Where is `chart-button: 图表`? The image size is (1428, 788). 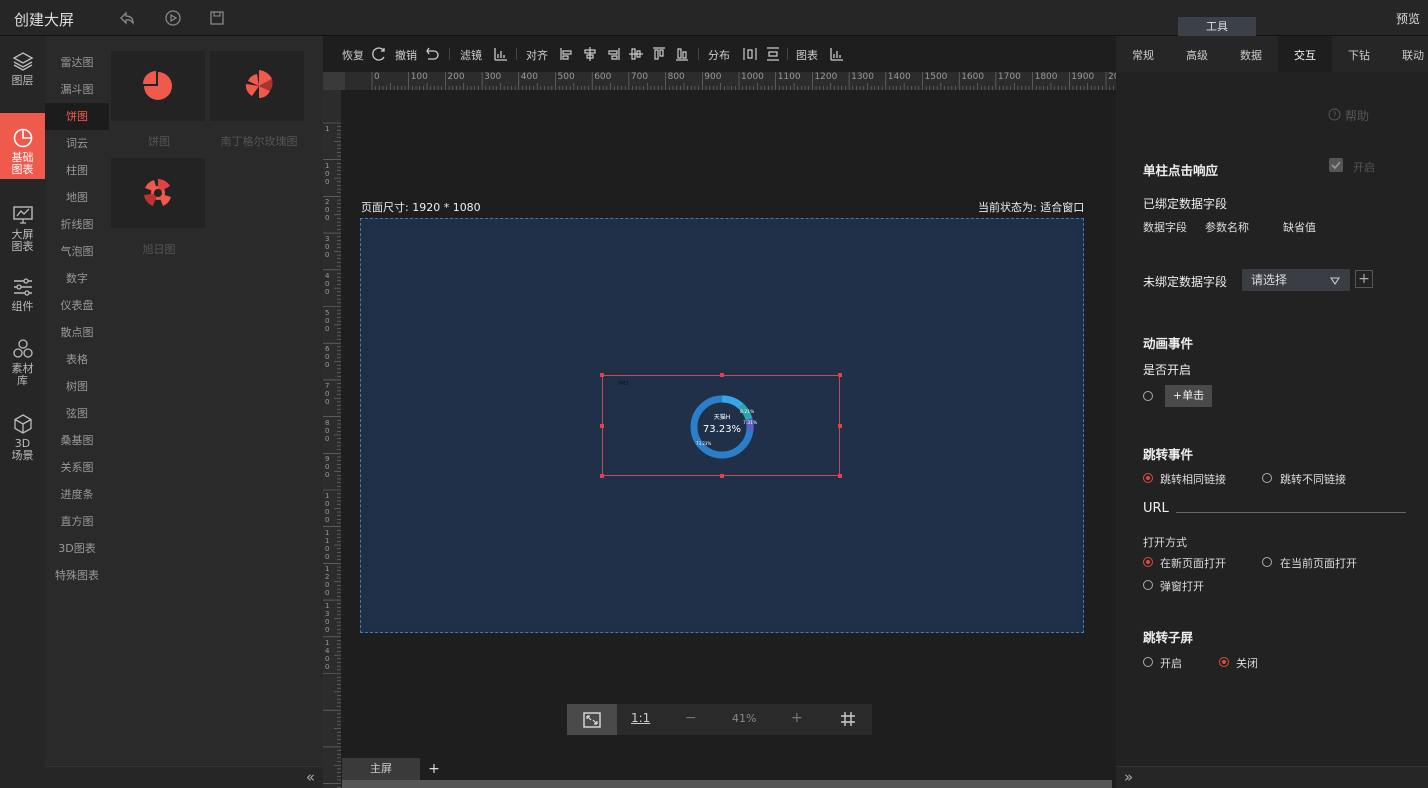
chart-button: 图表 is located at coordinates (807, 55).